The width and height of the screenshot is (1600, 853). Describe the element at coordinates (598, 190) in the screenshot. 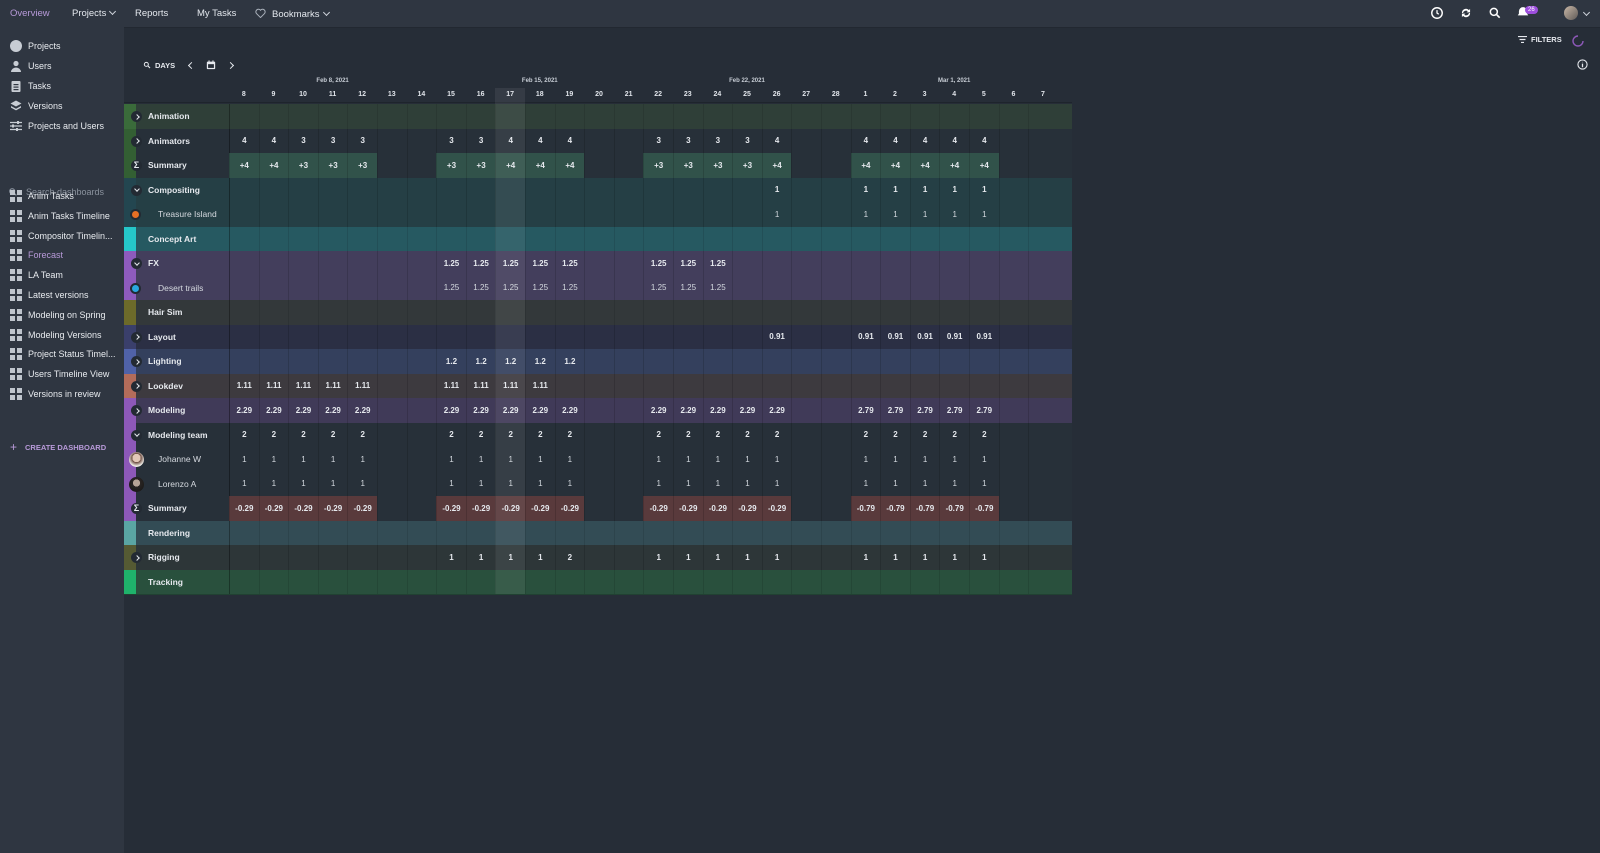

I see `group-row: Compositing 1 1 1 1 1 1` at that location.